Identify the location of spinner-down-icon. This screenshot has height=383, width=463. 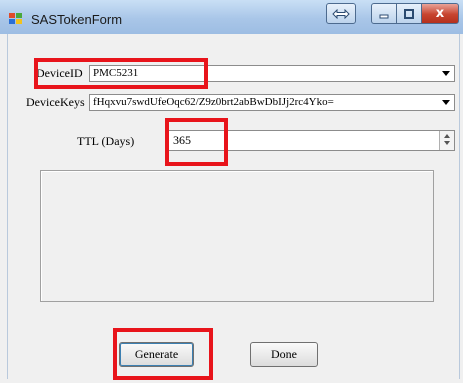
(447, 143).